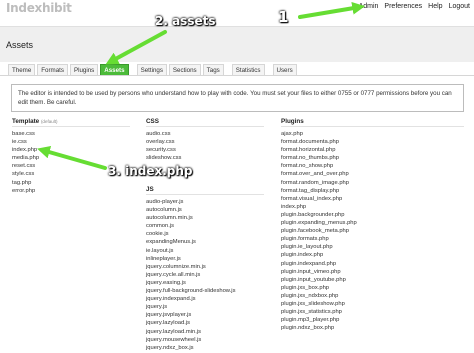  I want to click on arrow-to-assets-tab, so click(136, 47).